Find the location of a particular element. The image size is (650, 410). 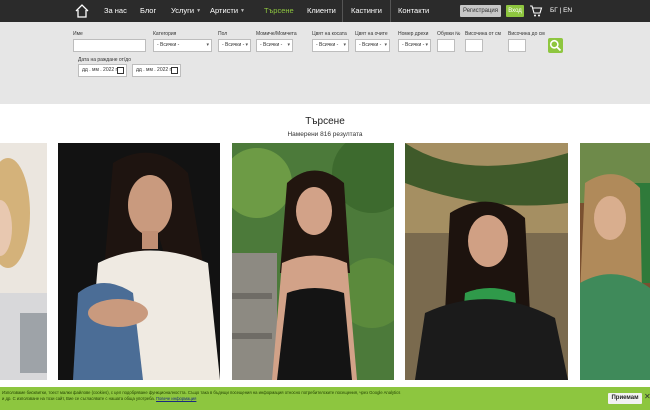

nav-artists: Артисти ▼ is located at coordinates (227, 11).